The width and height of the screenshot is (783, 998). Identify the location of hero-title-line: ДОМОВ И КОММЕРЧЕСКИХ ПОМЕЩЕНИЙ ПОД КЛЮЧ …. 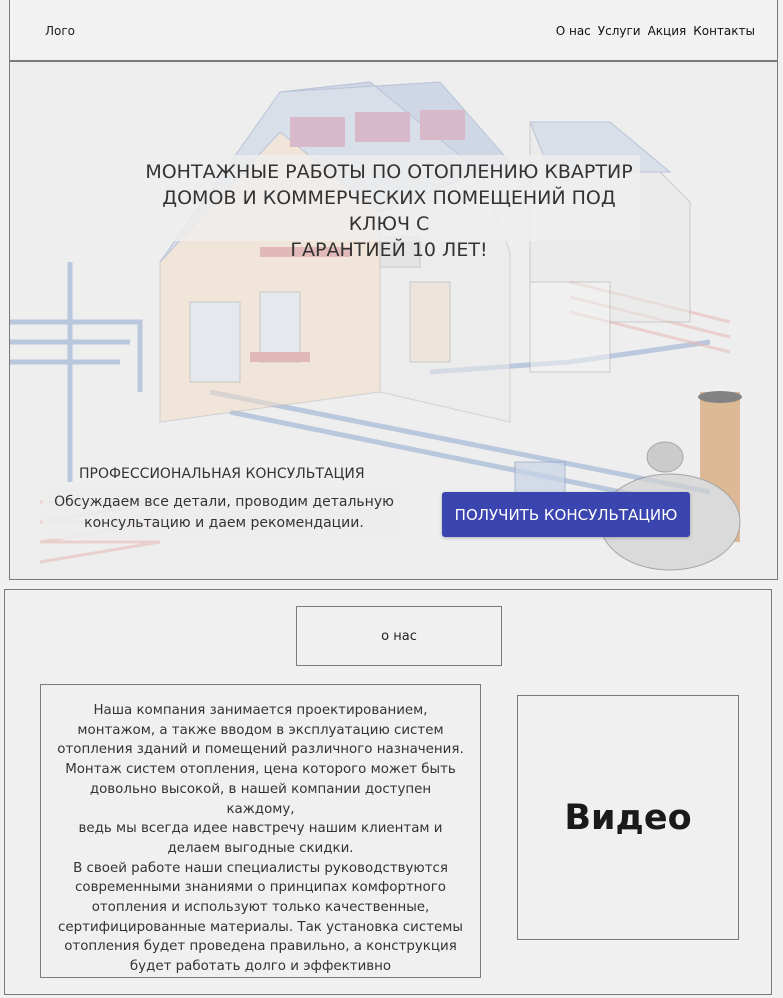
(389, 211).